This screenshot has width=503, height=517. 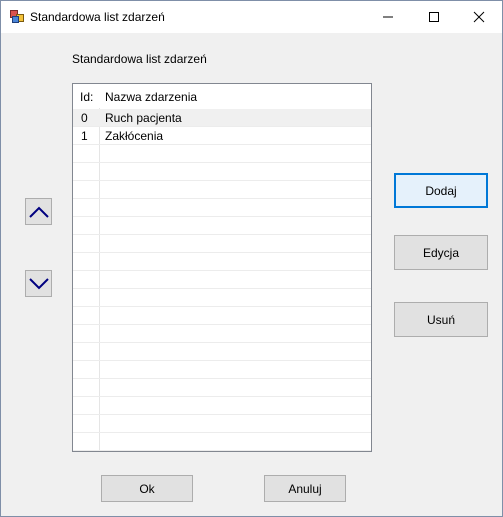 I want to click on list-header: Id: Nazwa zdarzenia, so click(x=222, y=96).